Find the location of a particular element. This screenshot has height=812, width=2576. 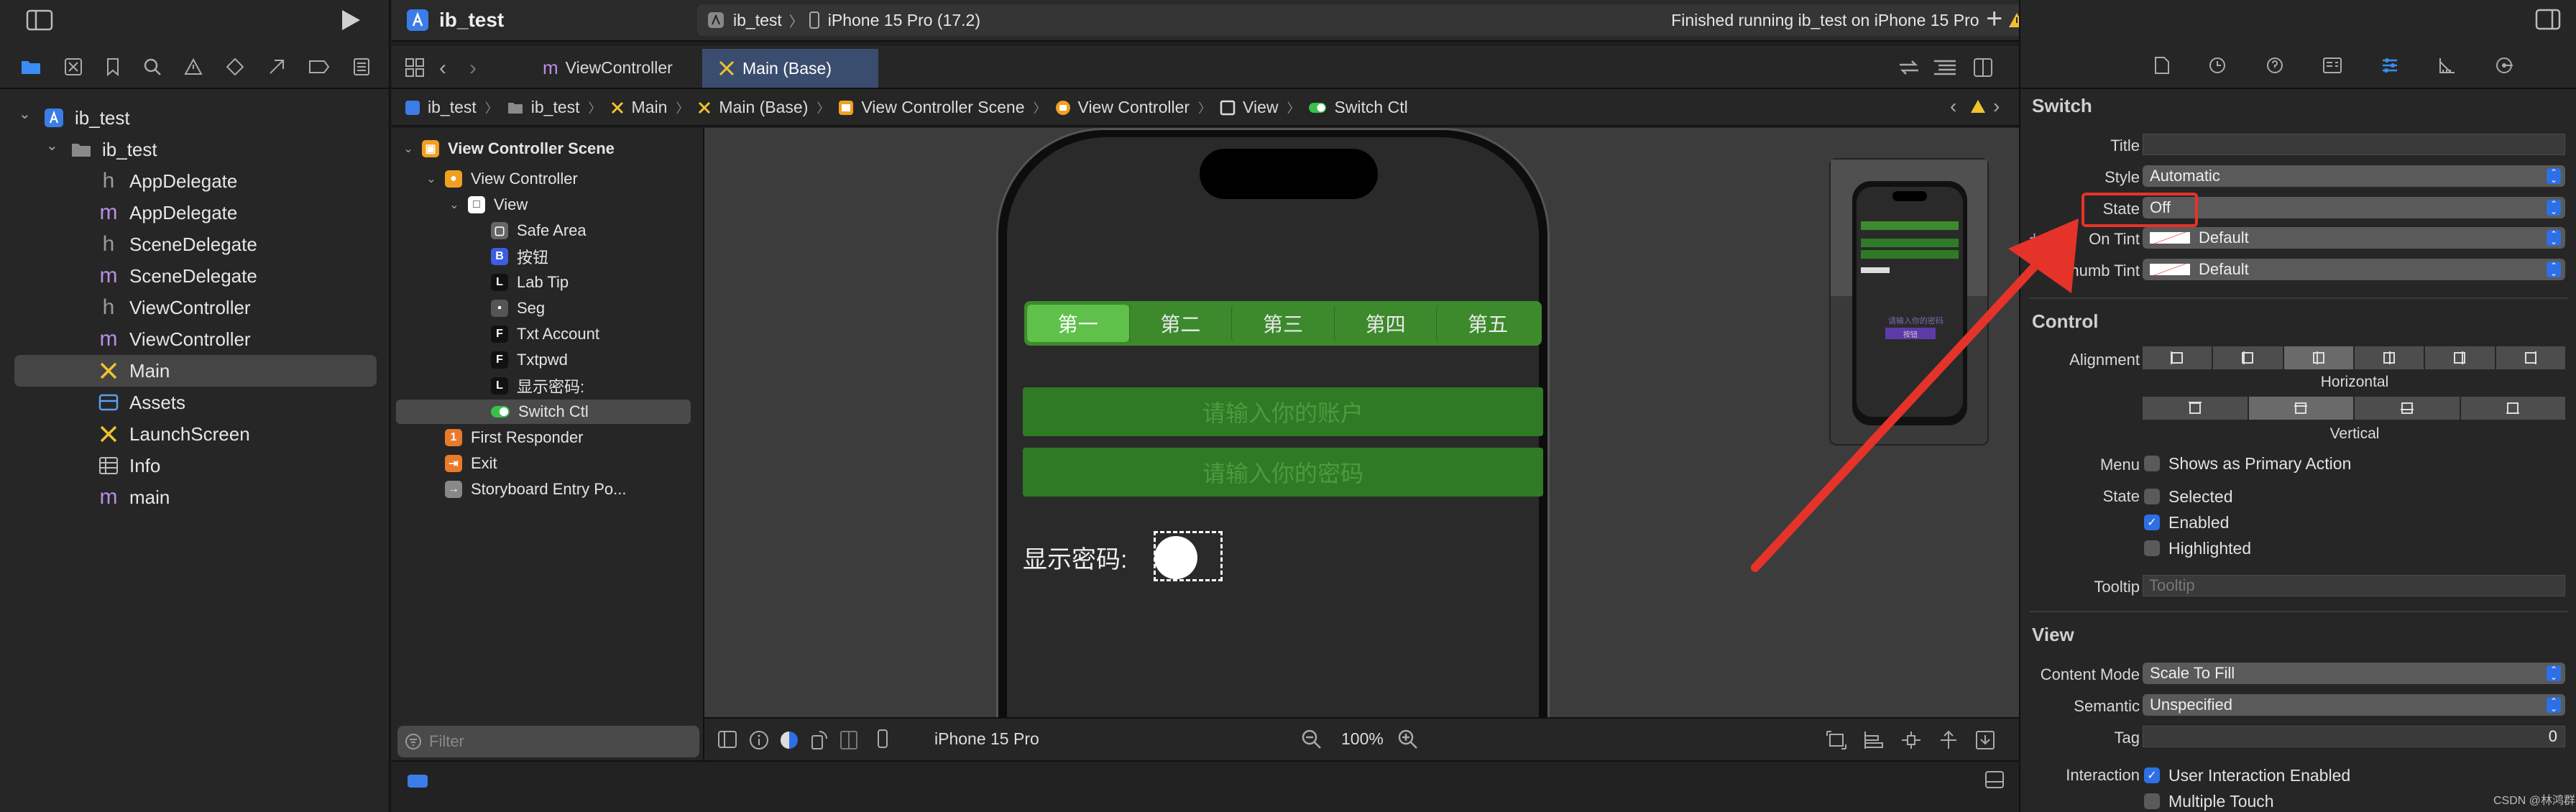

help-icon is located at coordinates (2275, 65).